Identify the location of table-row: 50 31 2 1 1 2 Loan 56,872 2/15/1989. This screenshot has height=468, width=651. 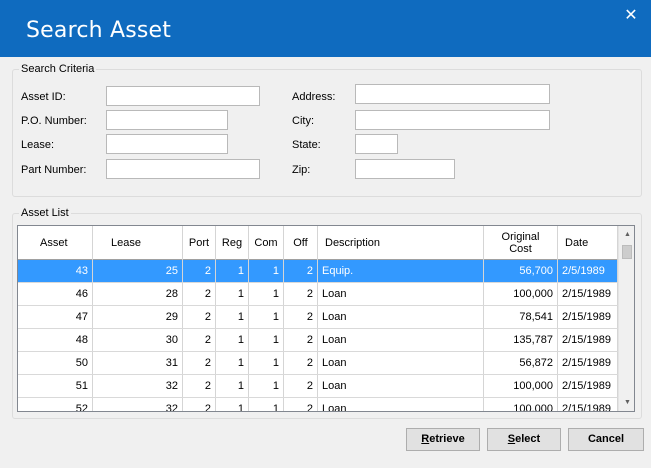
(318, 363).